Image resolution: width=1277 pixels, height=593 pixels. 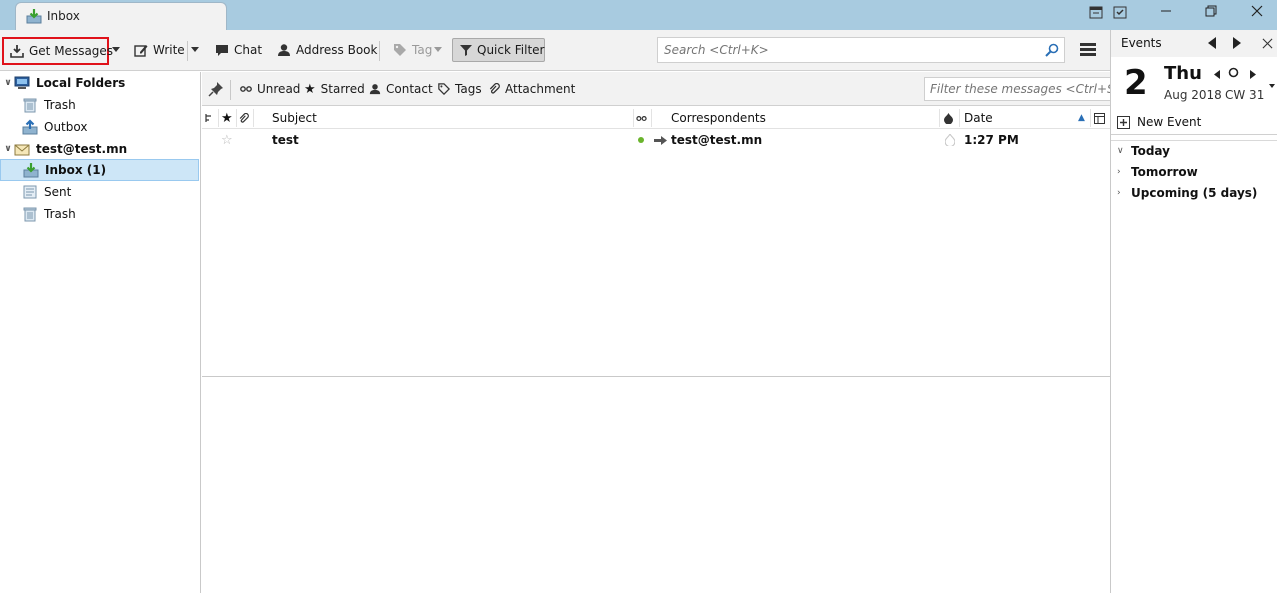 What do you see at coordinates (60, 214) in the screenshot?
I see `folder-label: Trash` at bounding box center [60, 214].